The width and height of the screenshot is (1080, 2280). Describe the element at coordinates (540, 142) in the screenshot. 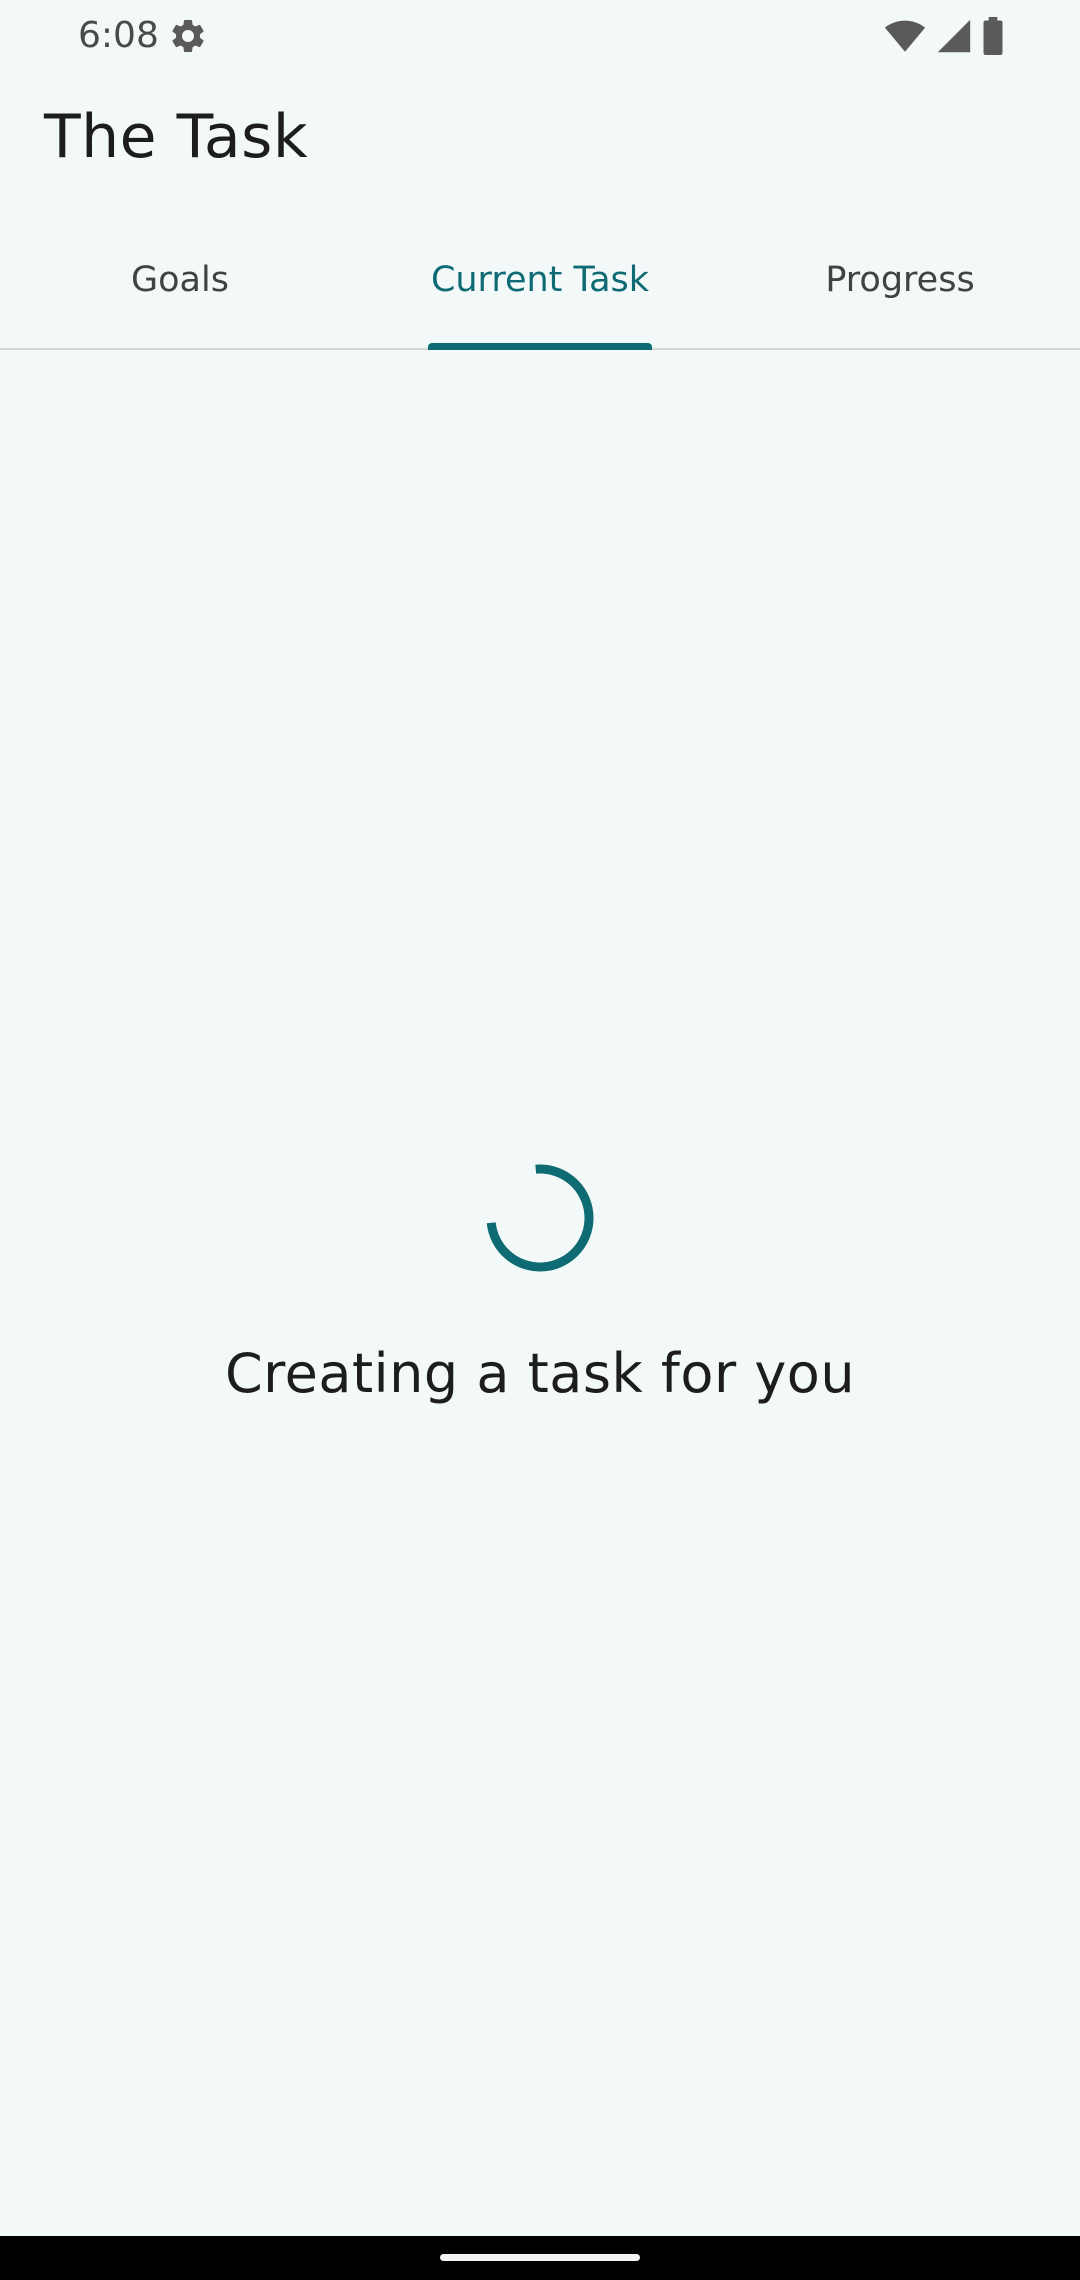

I see `app-bar: The Task` at that location.